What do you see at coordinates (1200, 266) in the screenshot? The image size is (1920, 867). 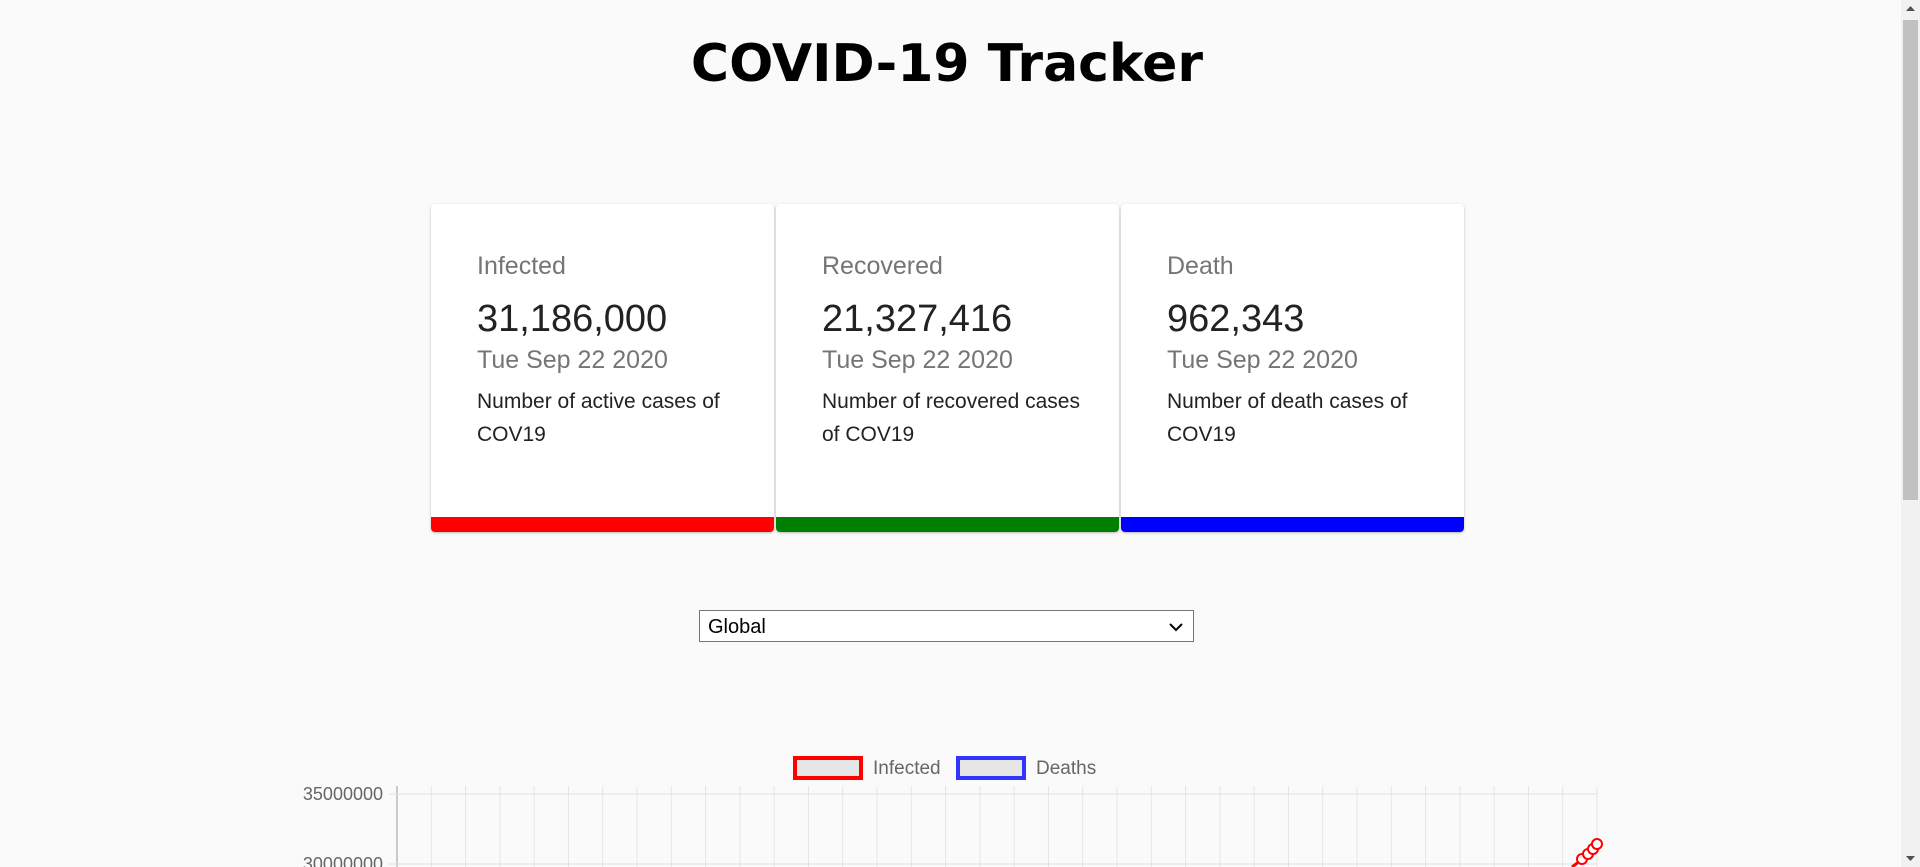 I see `card-label: Death` at bounding box center [1200, 266].